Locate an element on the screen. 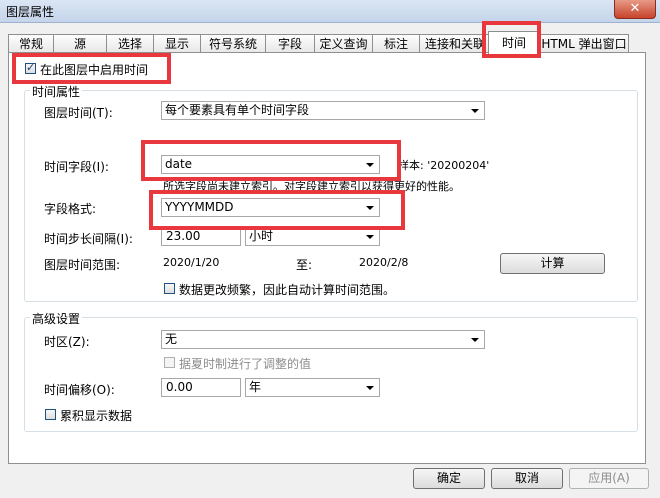 The height and width of the screenshot is (498, 660). time-step-input: 23.00 is located at coordinates (201, 236).